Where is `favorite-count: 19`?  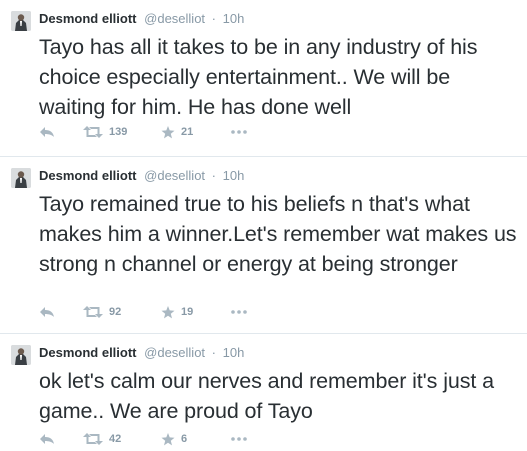
favorite-count: 19 is located at coordinates (187, 312).